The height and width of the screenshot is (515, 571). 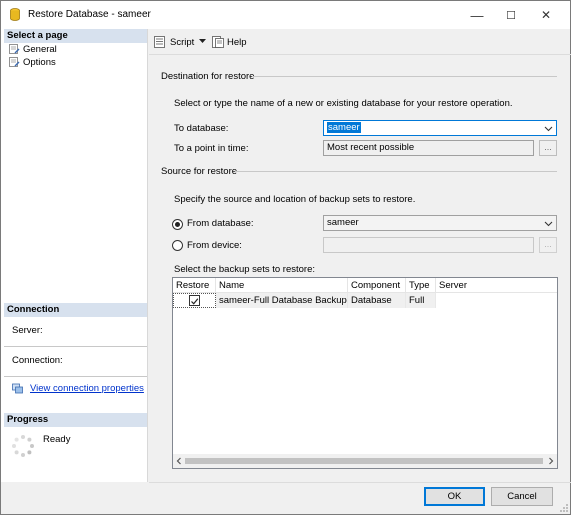 What do you see at coordinates (428, 148) in the screenshot?
I see `point-in-time-field: Most recent possible` at bounding box center [428, 148].